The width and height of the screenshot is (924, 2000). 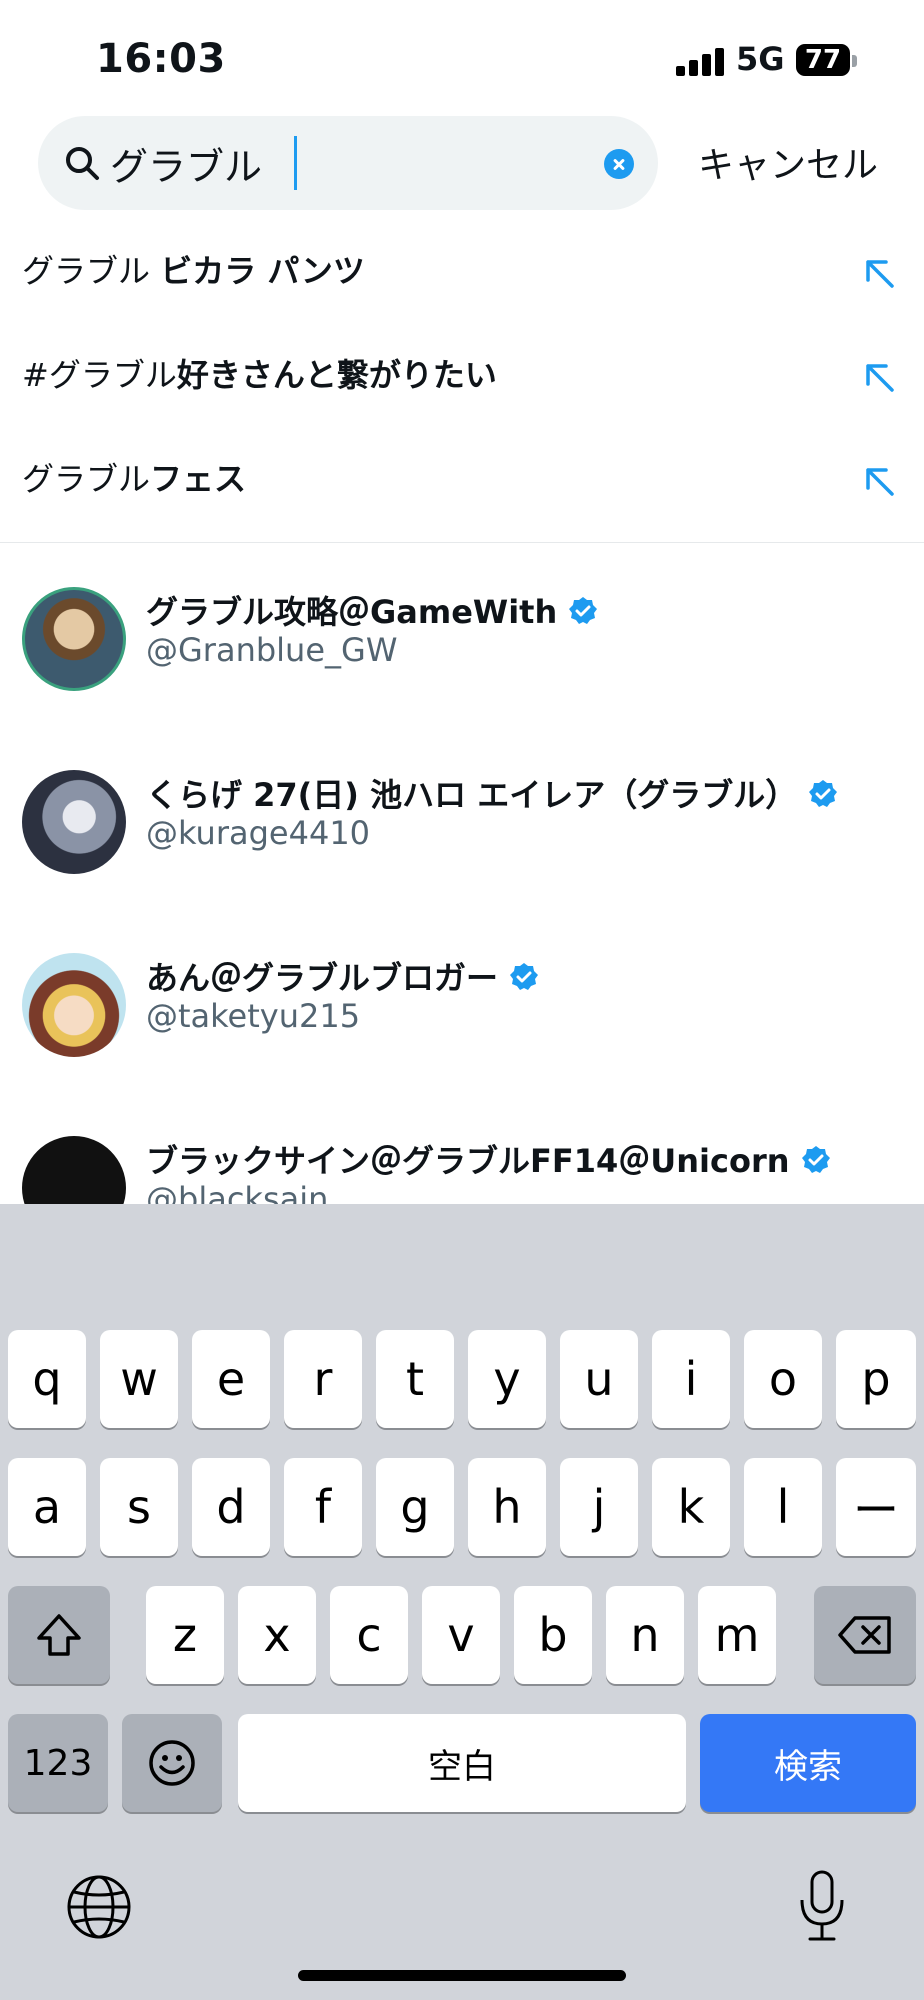 What do you see at coordinates (462, 845) in the screenshot?
I see `user-result: くらげ 27(日) 池ハロ エイレア（グラブル） @kurage4410` at bounding box center [462, 845].